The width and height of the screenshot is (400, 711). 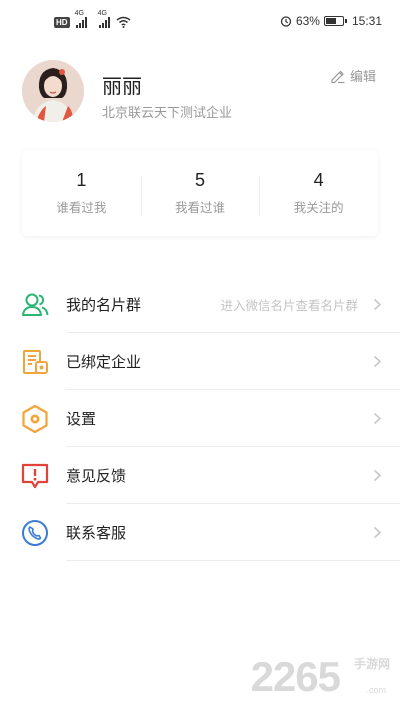 What do you see at coordinates (289, 305) in the screenshot?
I see `menu-item-hint: 进入微信名片查看名片群` at bounding box center [289, 305].